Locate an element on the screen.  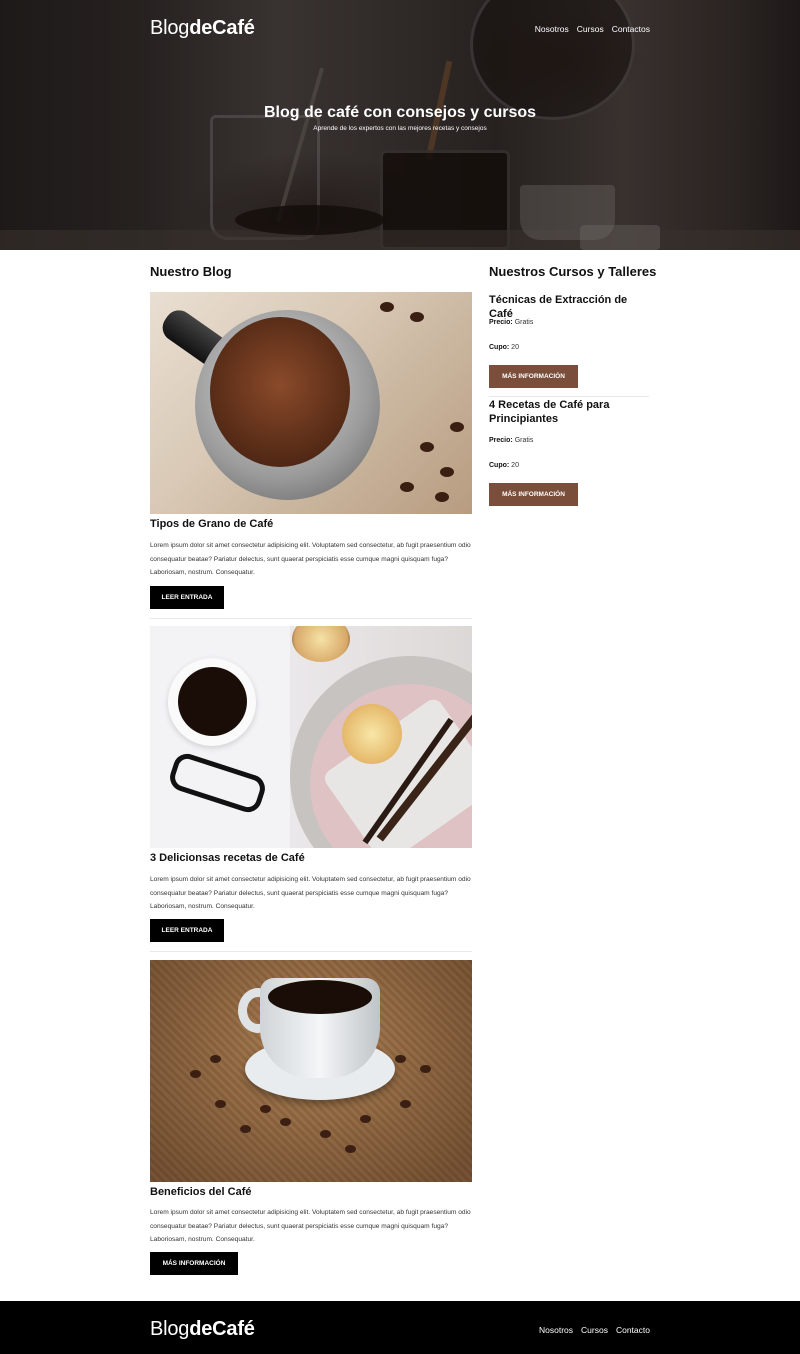
nav-link-cursos: Cursos is located at coordinates (590, 29).